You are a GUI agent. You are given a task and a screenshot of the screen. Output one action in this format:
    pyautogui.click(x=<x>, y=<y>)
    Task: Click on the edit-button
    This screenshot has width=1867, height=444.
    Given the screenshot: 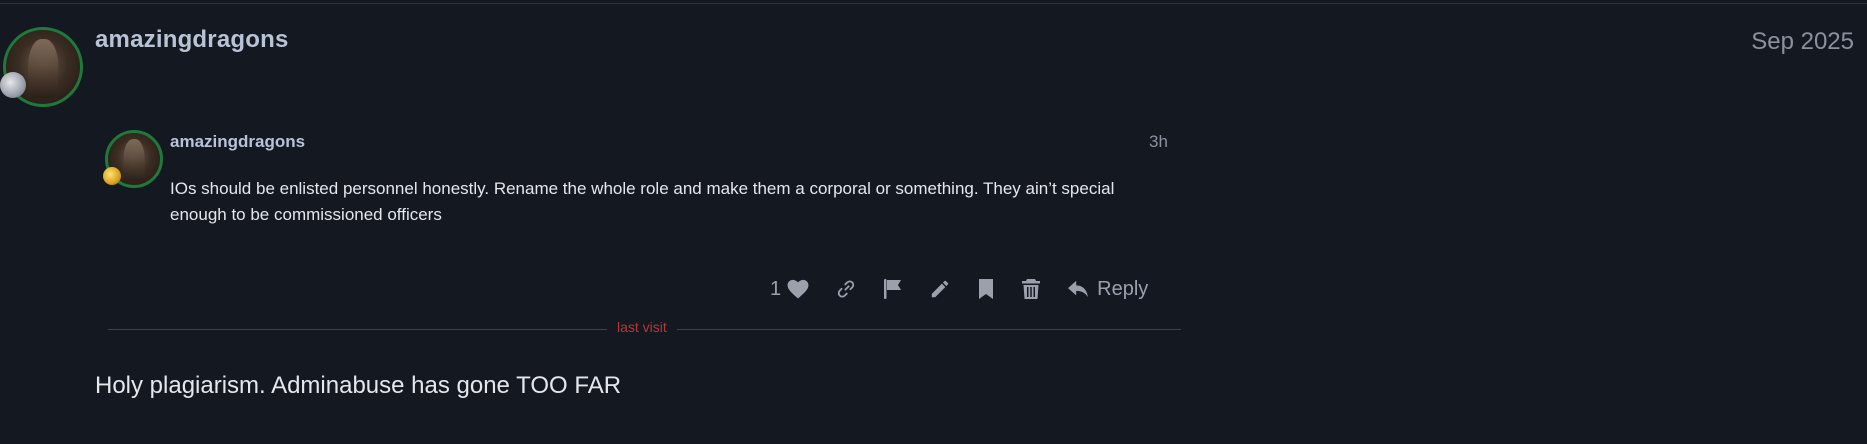 What is the action you would take?
    pyautogui.click(x=940, y=289)
    